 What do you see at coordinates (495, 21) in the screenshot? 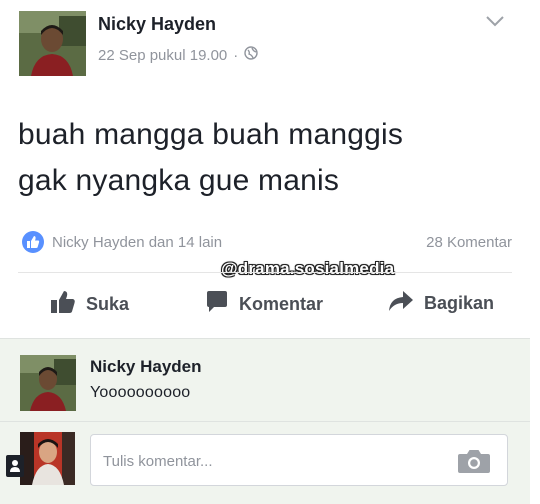
I see `chevron-down-icon` at bounding box center [495, 21].